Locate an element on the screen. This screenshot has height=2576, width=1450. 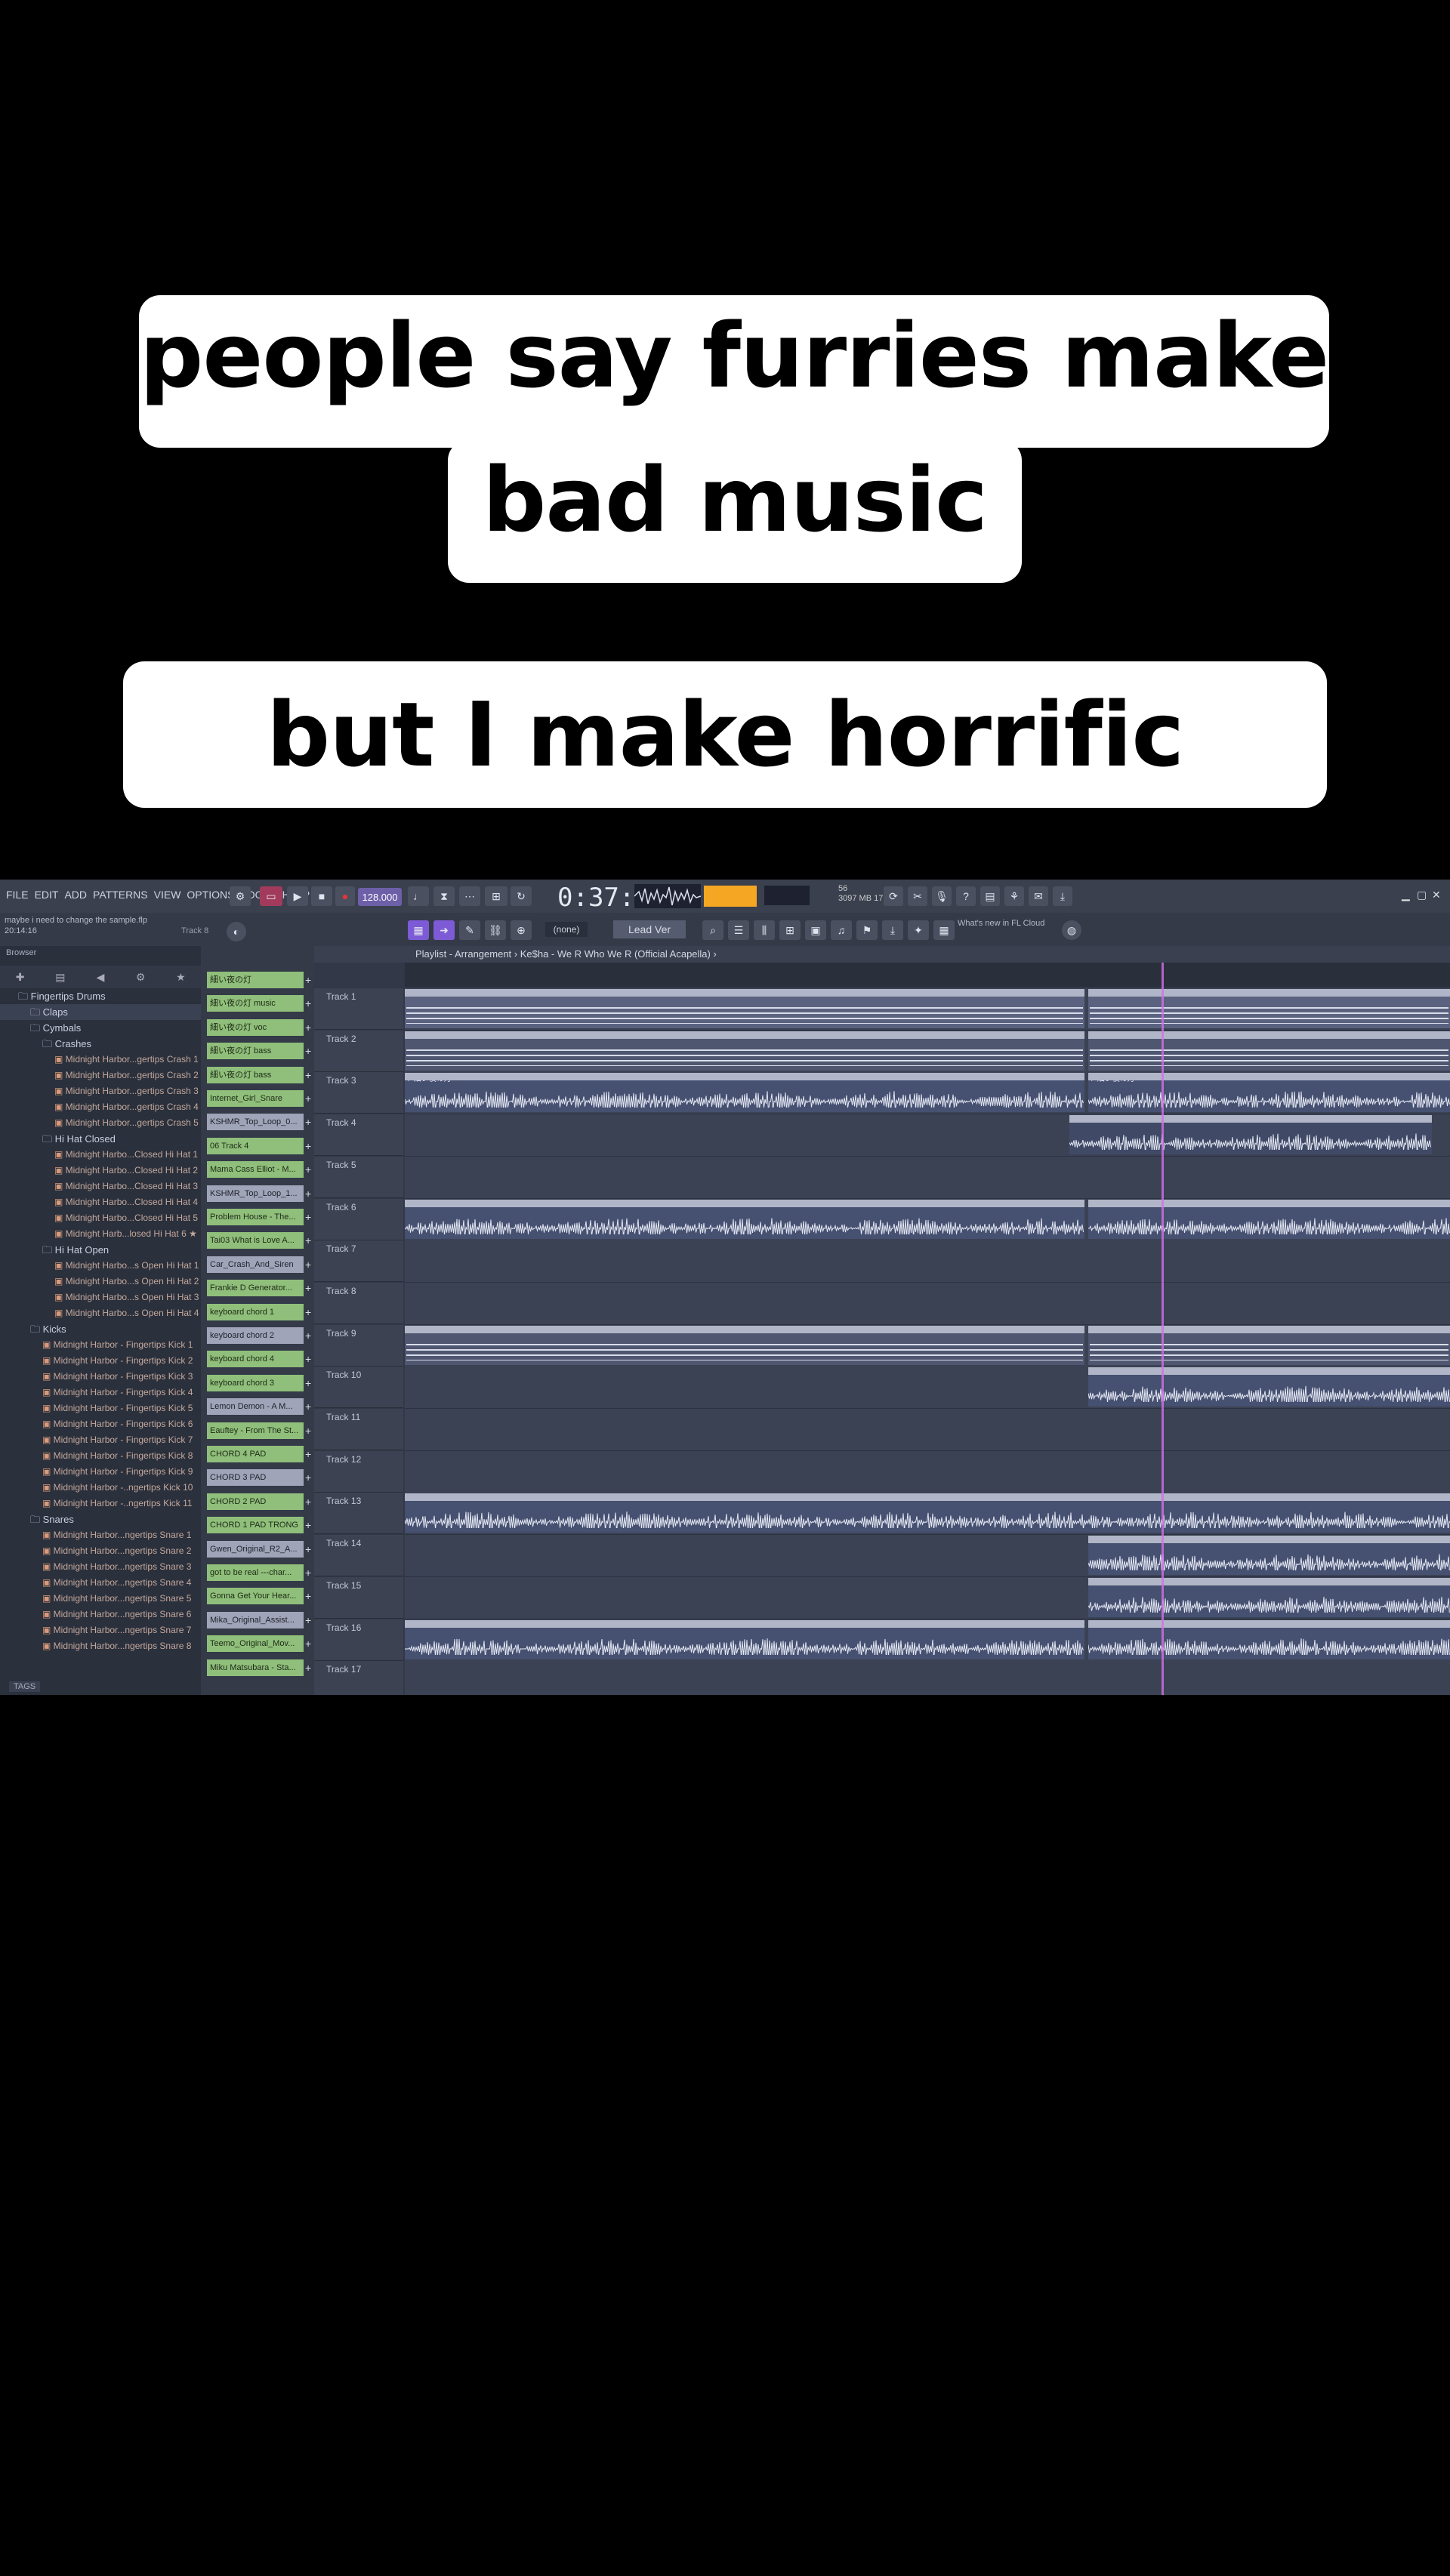
globe-icon: ◍ is located at coordinates (1071, 930).